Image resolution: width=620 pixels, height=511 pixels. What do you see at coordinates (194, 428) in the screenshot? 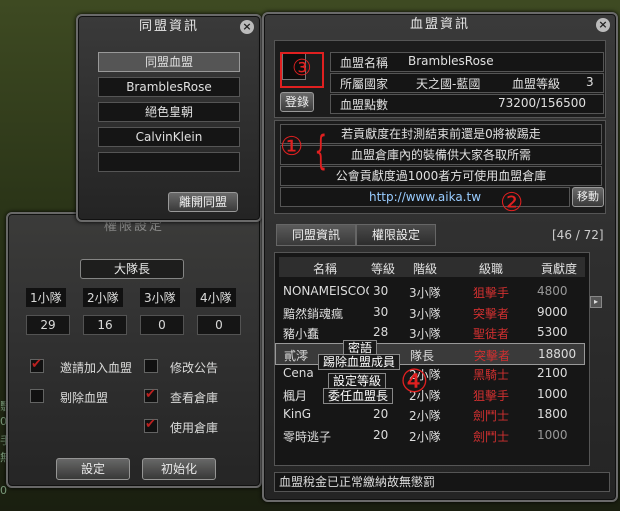
I see `perm-use-storage-label: 使用倉庫` at bounding box center [194, 428].